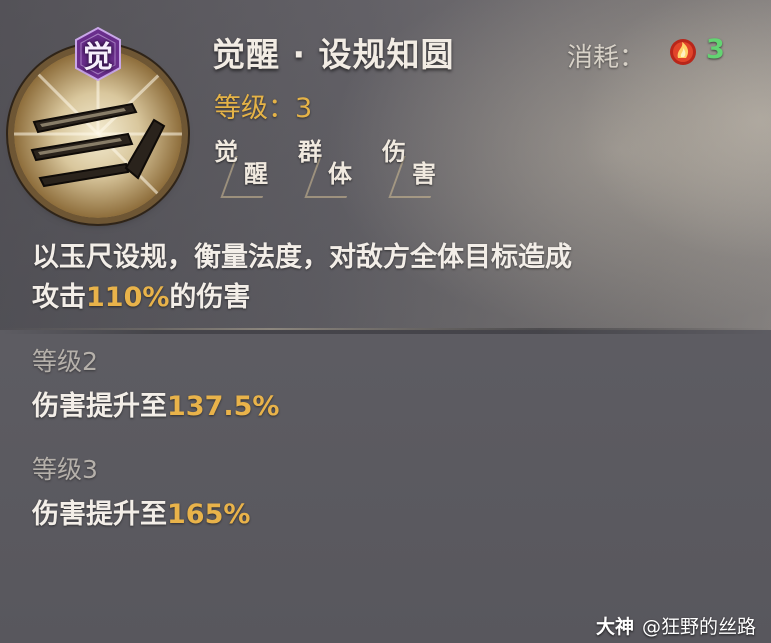  Describe the element at coordinates (392, 298) in the screenshot. I see `description-line-2: 攻击110%的伤害` at that location.